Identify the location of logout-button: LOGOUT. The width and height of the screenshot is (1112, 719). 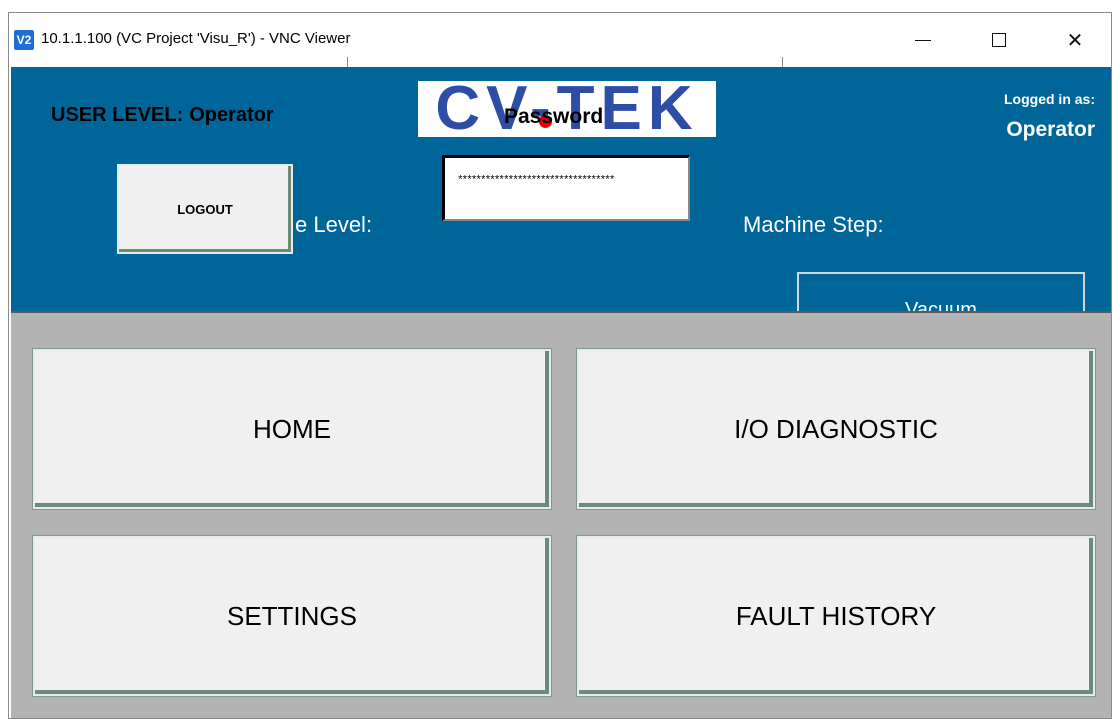
(205, 209).